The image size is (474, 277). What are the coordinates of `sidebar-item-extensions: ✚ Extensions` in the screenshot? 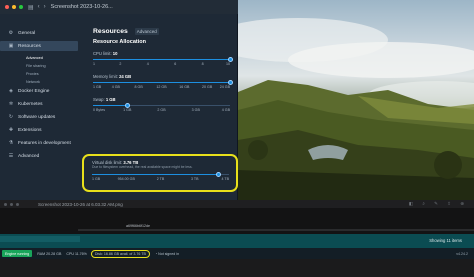 It's located at (42, 130).